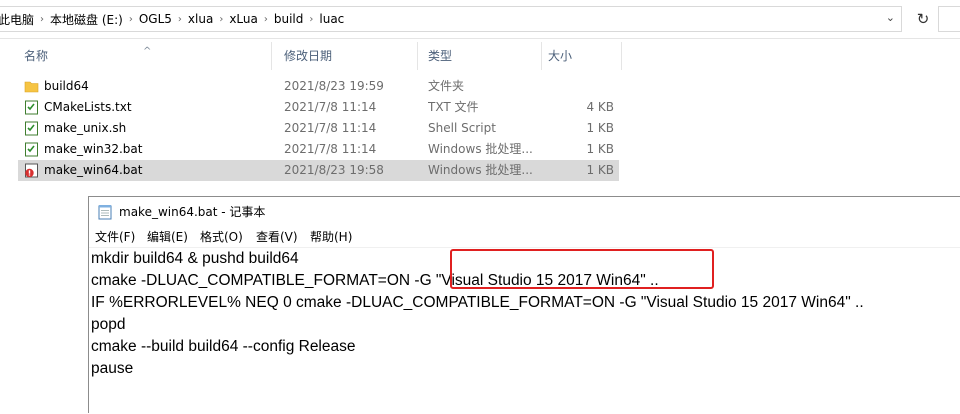 The height and width of the screenshot is (414, 960). What do you see at coordinates (147, 51) in the screenshot?
I see `sort-up-icon: ^` at bounding box center [147, 51].